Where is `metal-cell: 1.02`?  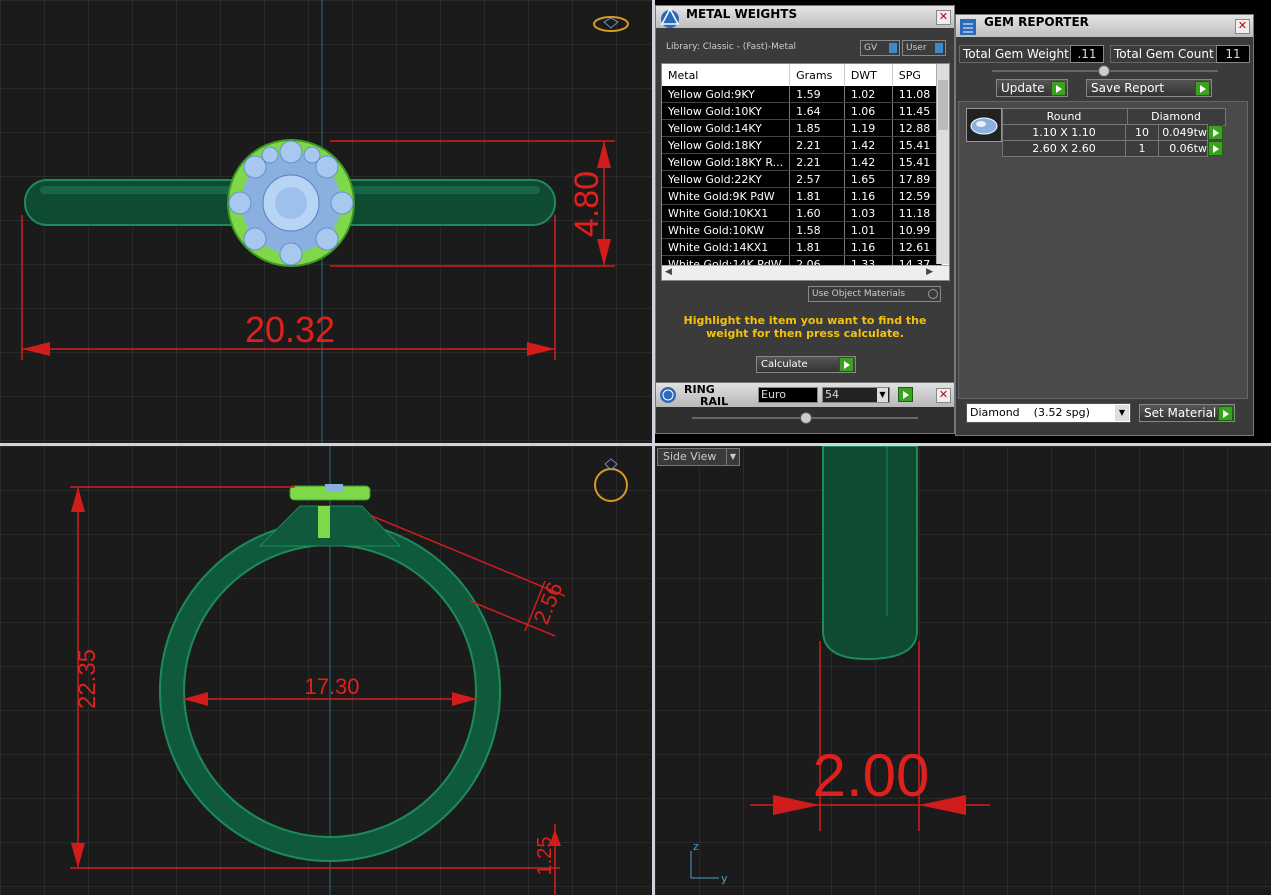
metal-cell: 1.02 is located at coordinates (868, 94).